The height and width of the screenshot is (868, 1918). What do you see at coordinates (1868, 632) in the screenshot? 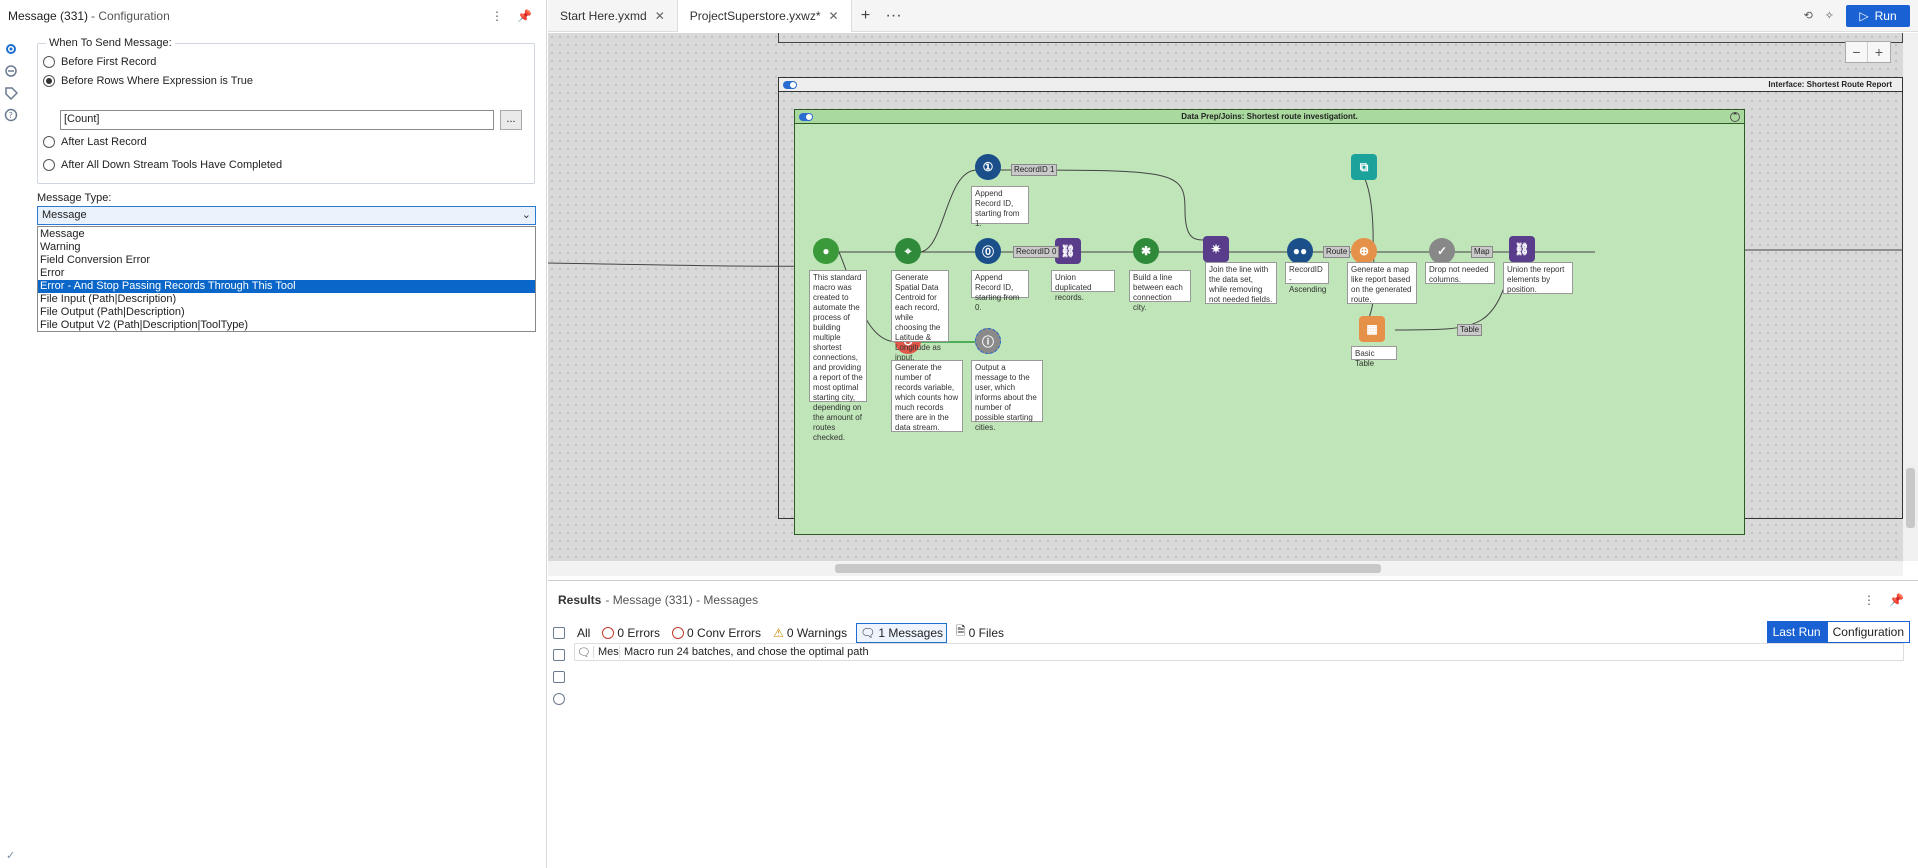
I see `configuration-button: Configuration` at bounding box center [1868, 632].